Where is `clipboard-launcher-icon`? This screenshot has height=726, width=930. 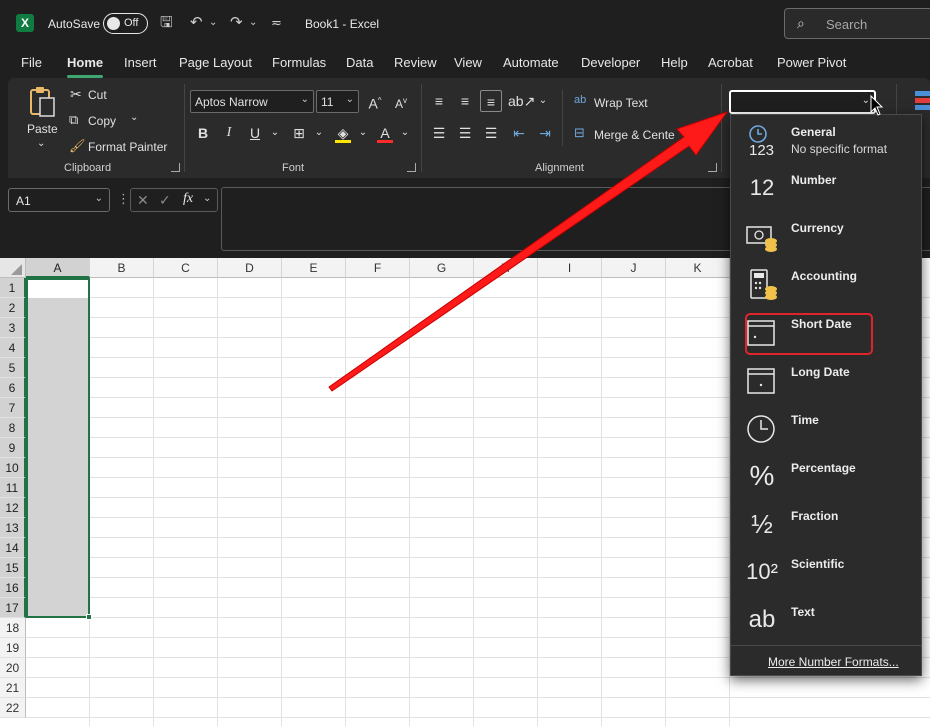 clipboard-launcher-icon is located at coordinates (175, 167).